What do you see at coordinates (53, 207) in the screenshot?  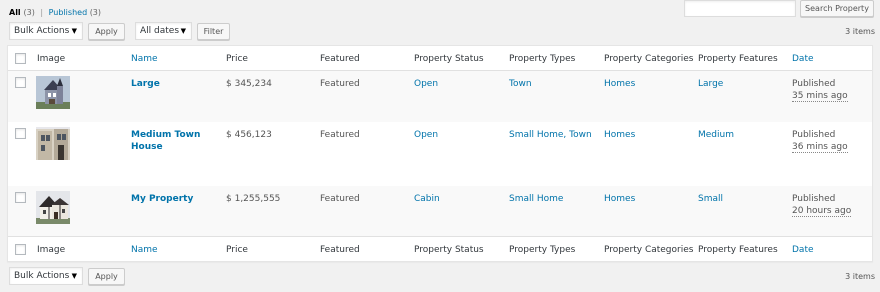 I see `tudor-house-image` at bounding box center [53, 207].